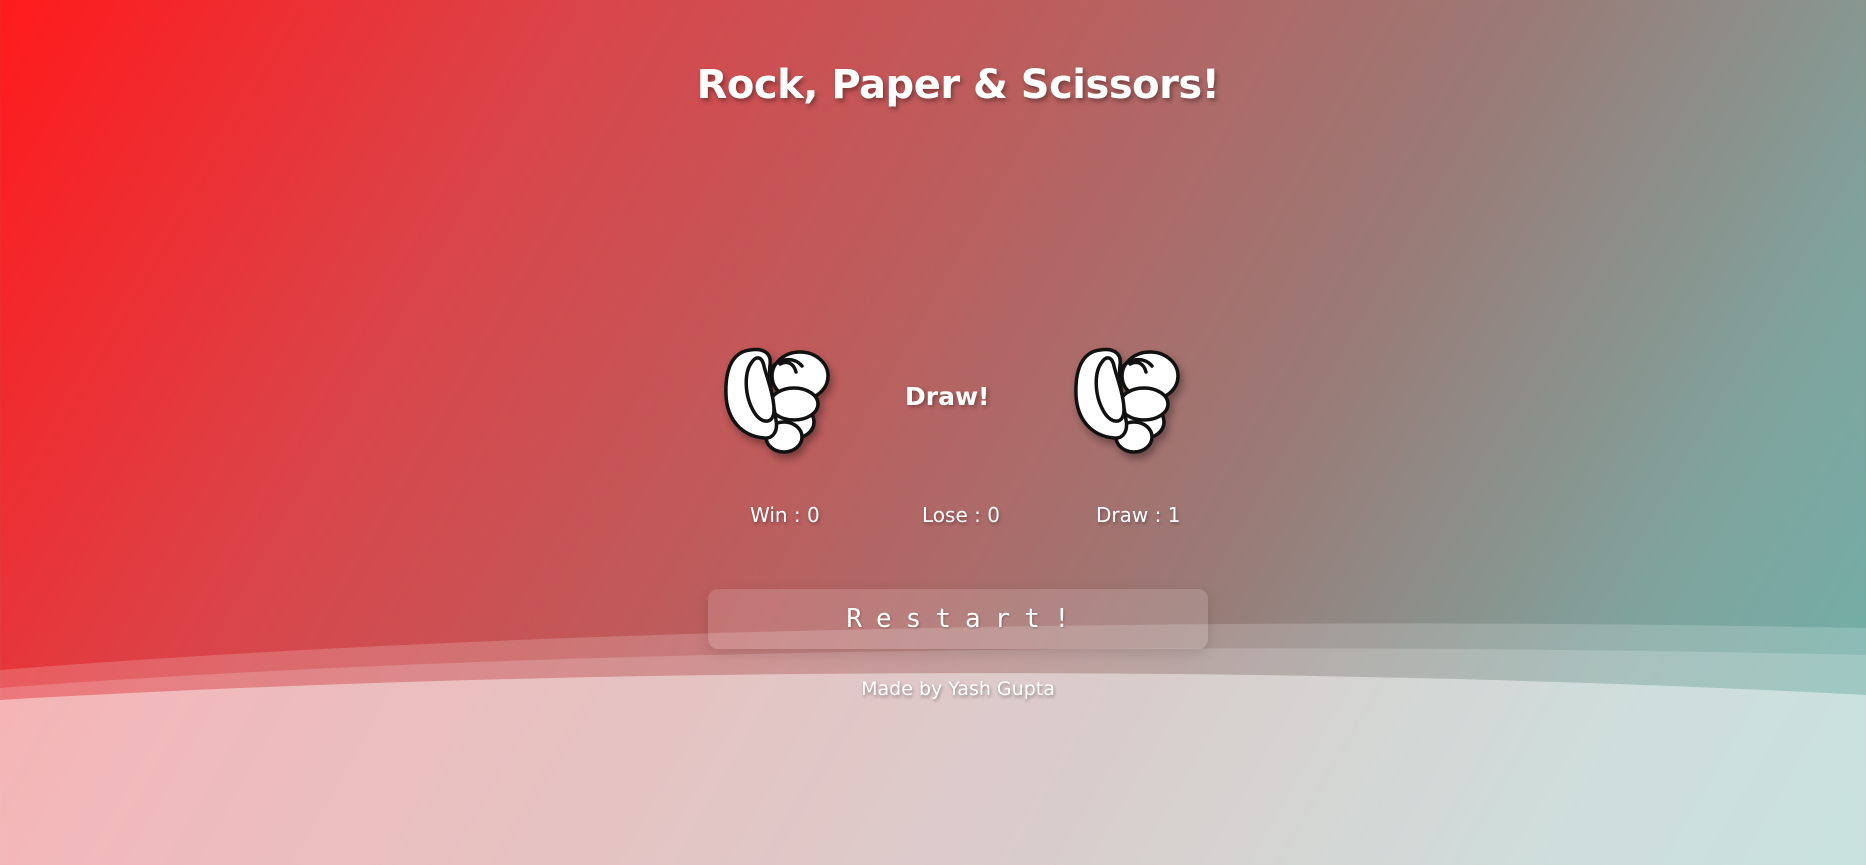 This screenshot has width=1866, height=865. I want to click on page-title: Rock, Paper & Scissors!, so click(958, 85).